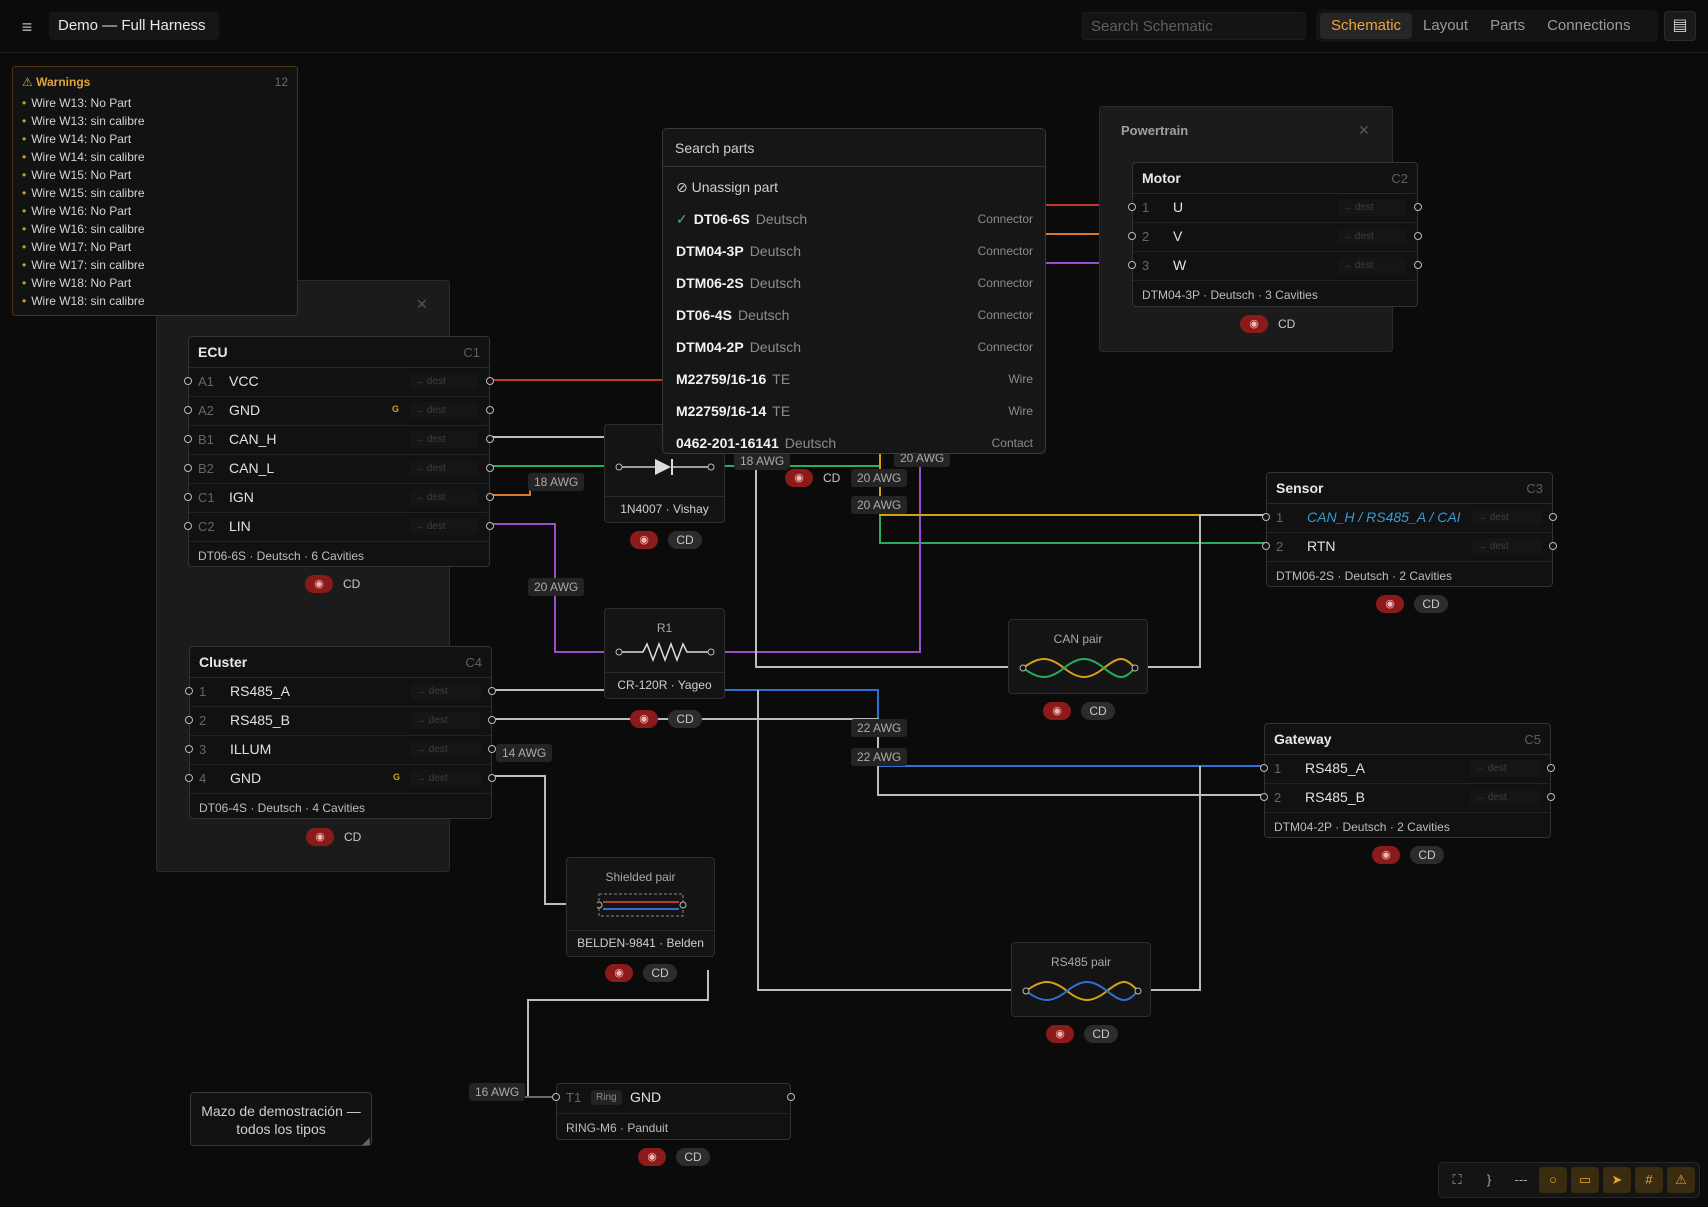 This screenshot has width=1708, height=1207. What do you see at coordinates (1275, 295) in the screenshot?
I see `connector-part-label: DTM04-3P · Deutsch · 3 Cavities` at bounding box center [1275, 295].